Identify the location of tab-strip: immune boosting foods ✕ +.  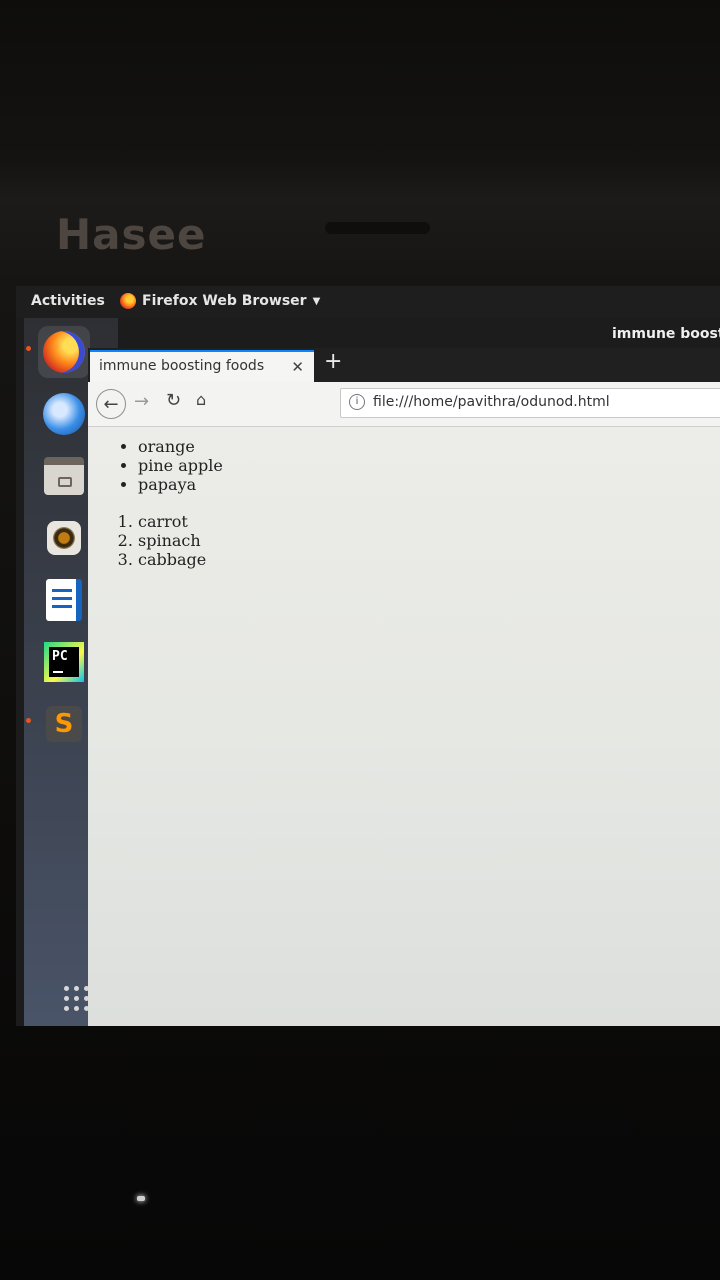
(404, 365).